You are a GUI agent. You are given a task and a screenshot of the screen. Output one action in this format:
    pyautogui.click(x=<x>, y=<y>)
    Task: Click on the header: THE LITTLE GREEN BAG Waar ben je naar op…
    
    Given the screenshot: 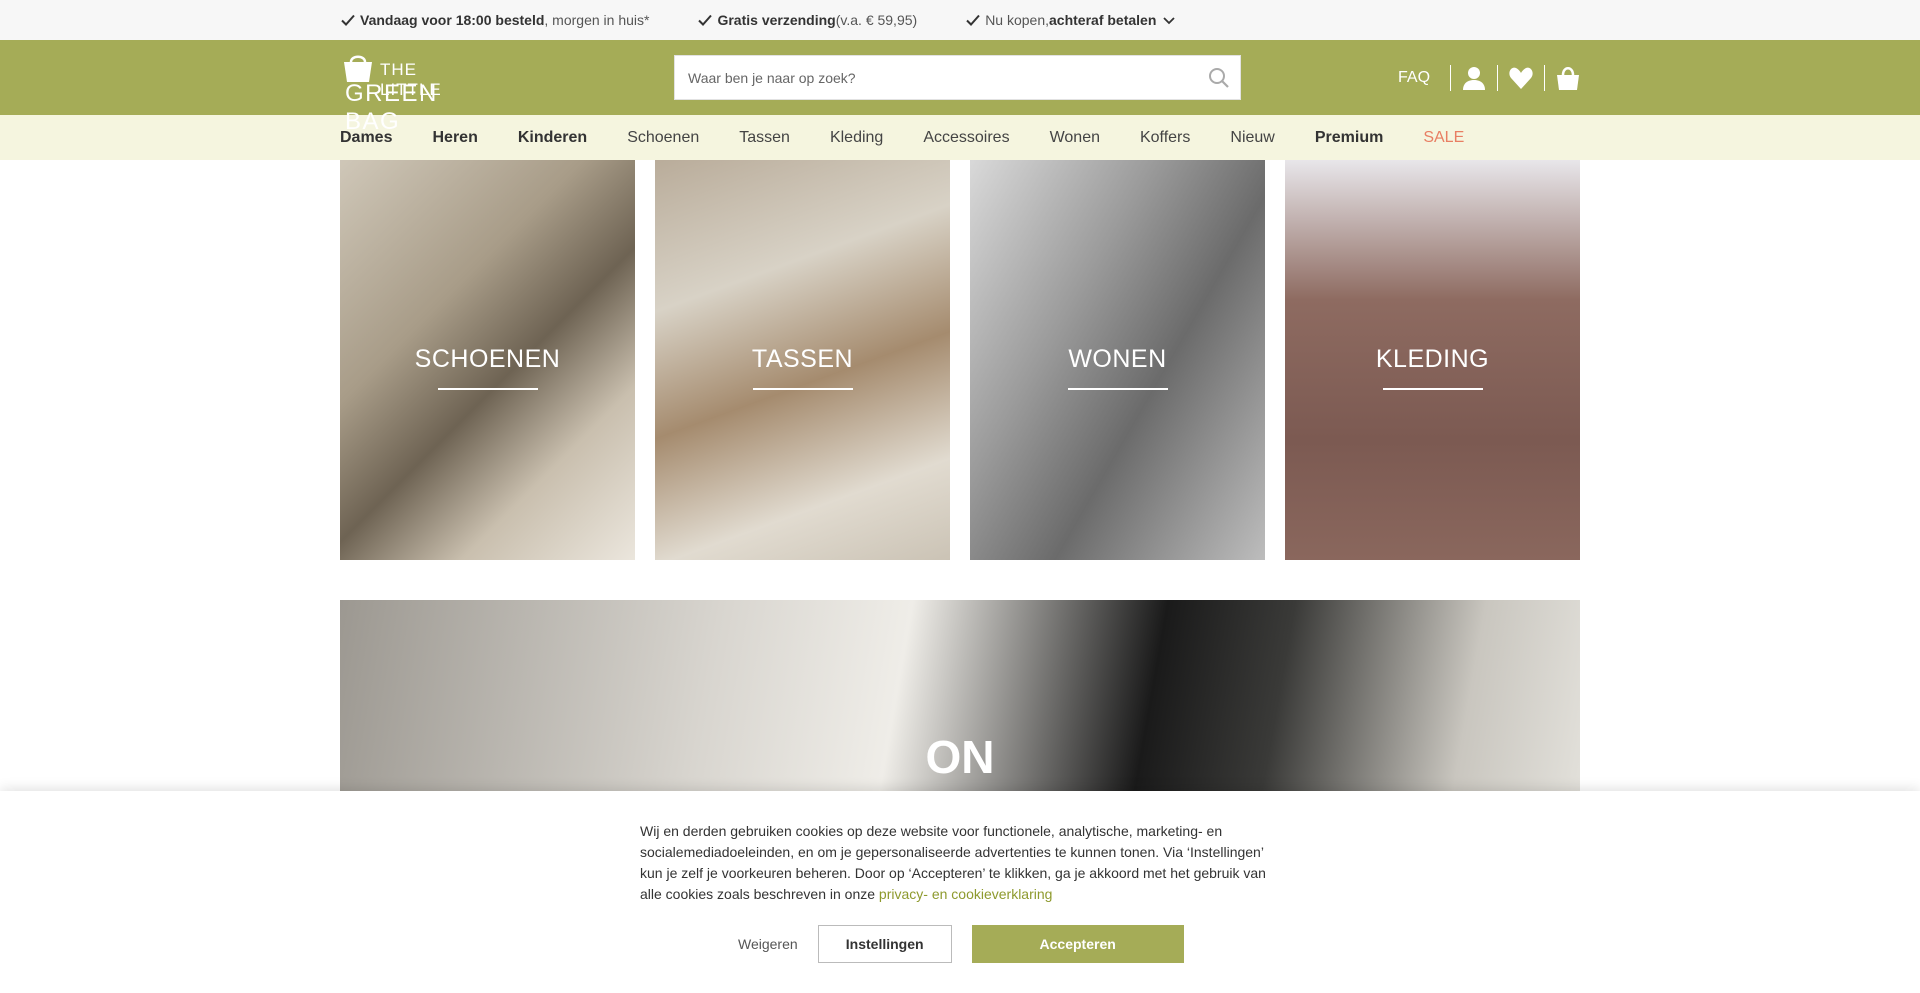 What is the action you would take?
    pyautogui.click(x=960, y=87)
    